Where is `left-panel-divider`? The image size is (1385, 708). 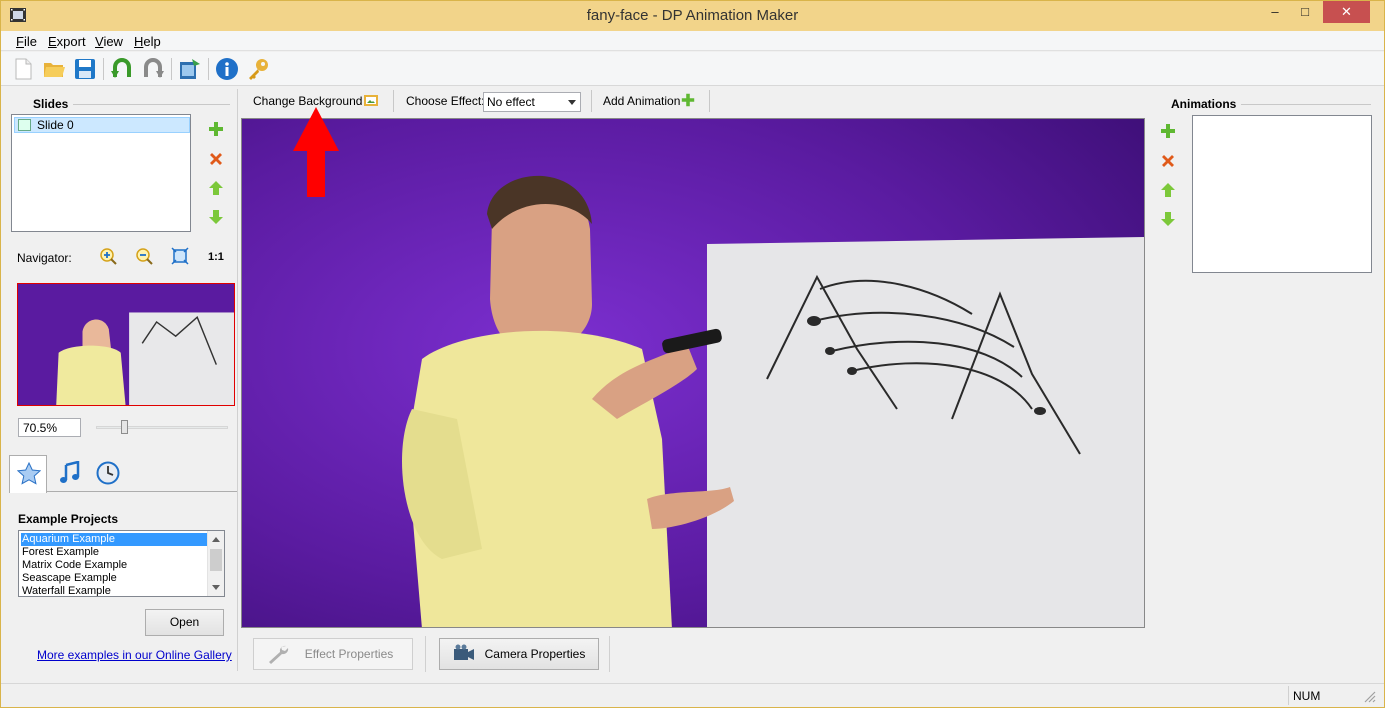
left-panel-divider is located at coordinates (237, 380).